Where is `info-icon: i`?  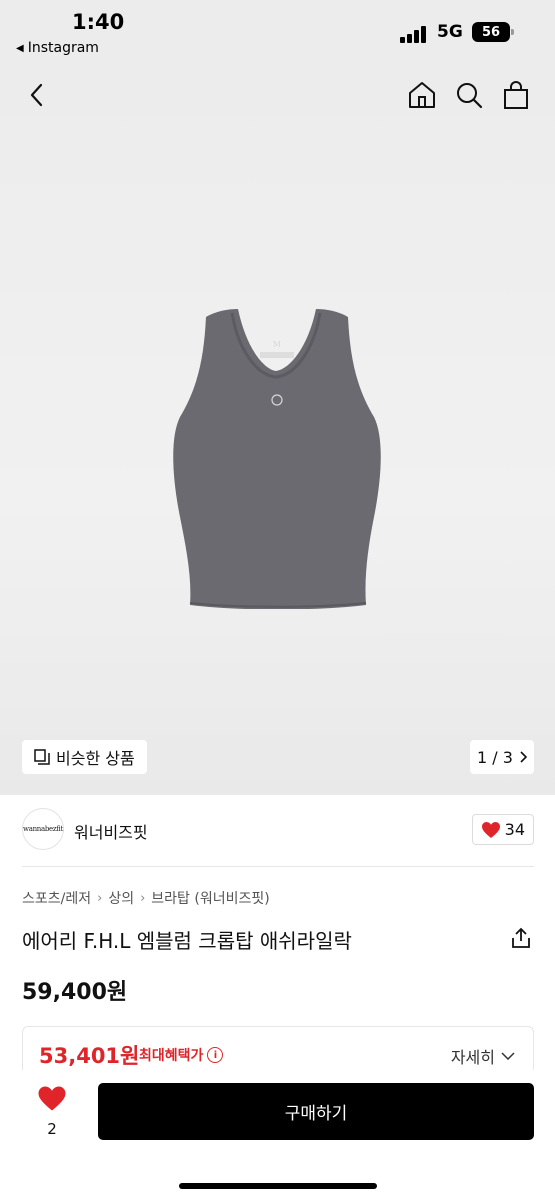 info-icon: i is located at coordinates (215, 1055).